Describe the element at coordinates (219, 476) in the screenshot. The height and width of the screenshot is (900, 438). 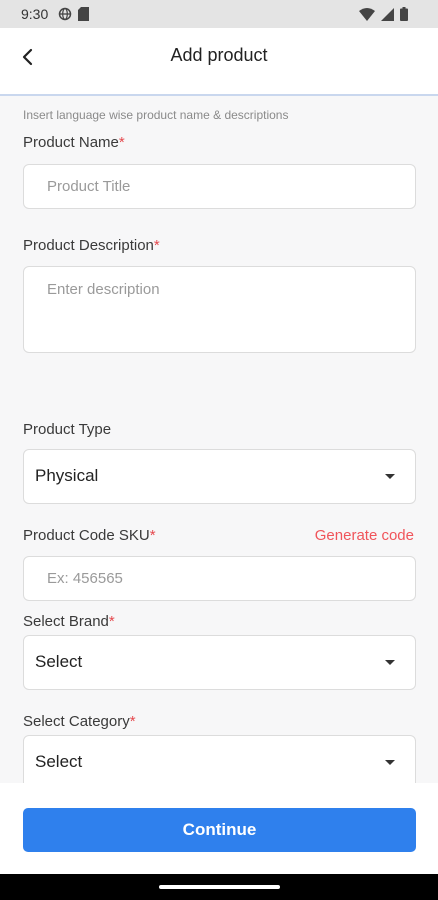
I see `product-type-select: Physical` at that location.